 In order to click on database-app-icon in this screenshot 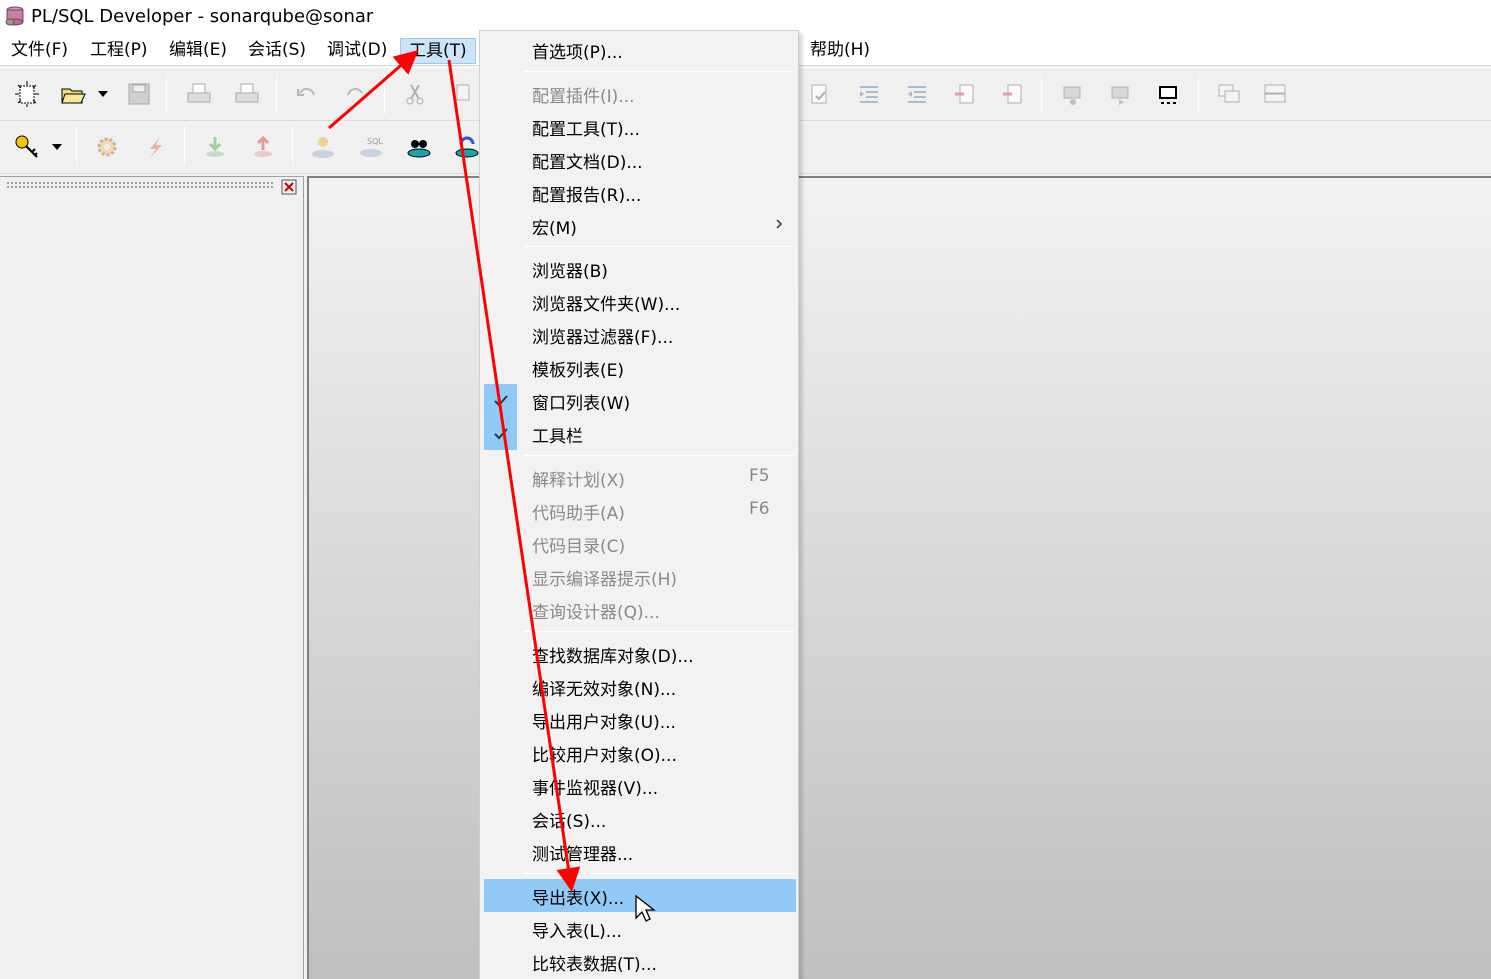, I will do `click(14, 16)`.